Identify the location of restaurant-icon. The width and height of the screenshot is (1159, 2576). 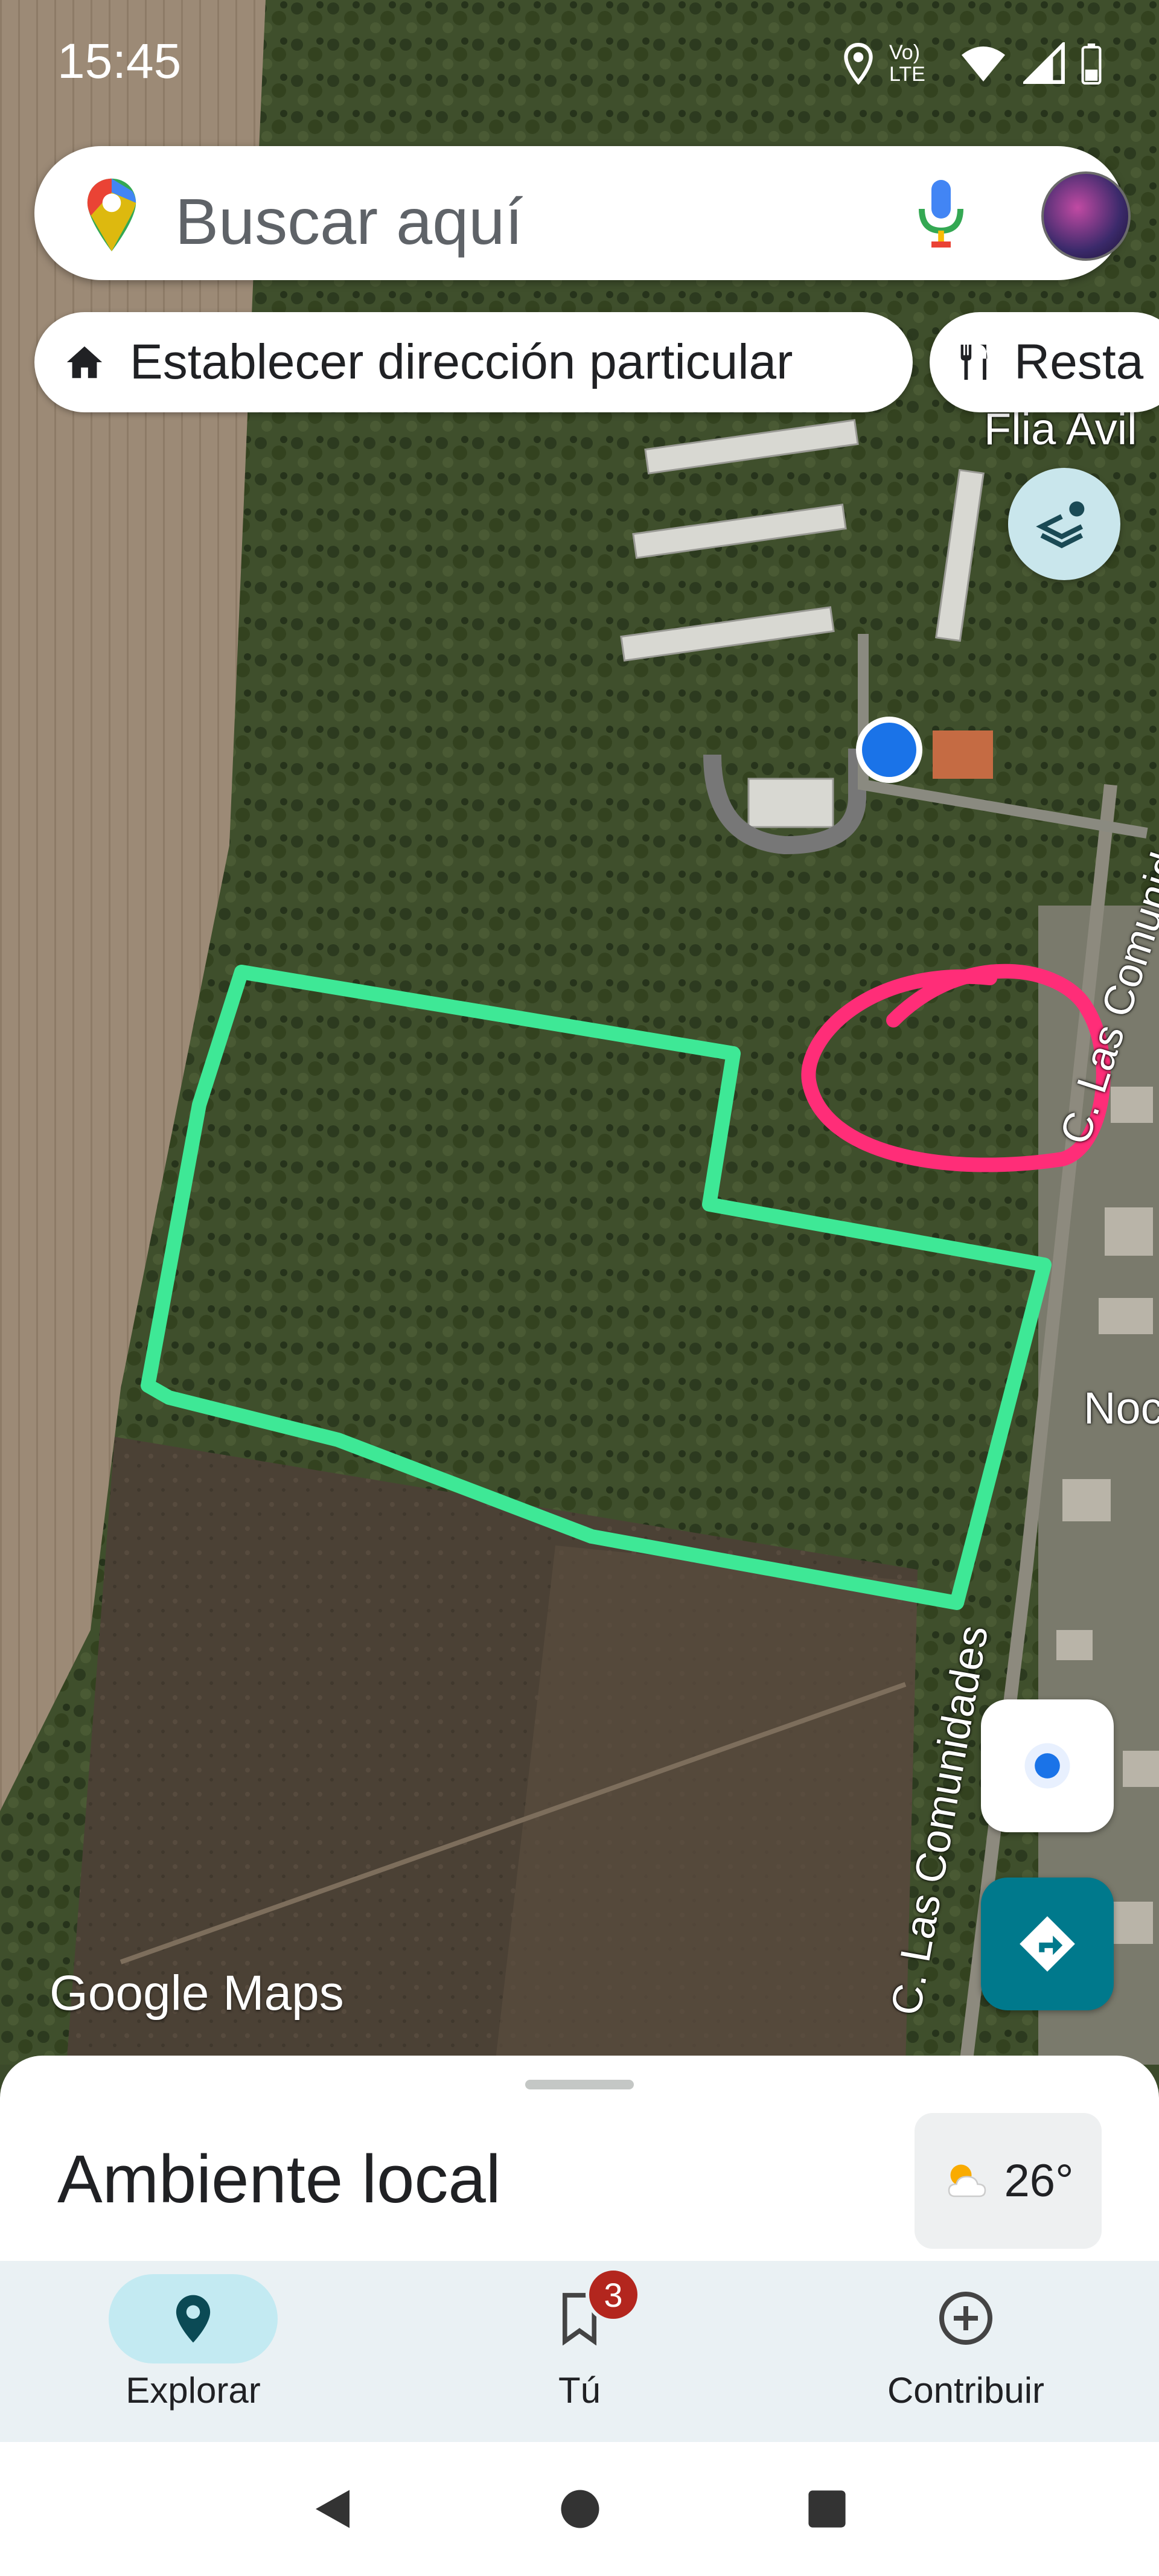
(975, 362).